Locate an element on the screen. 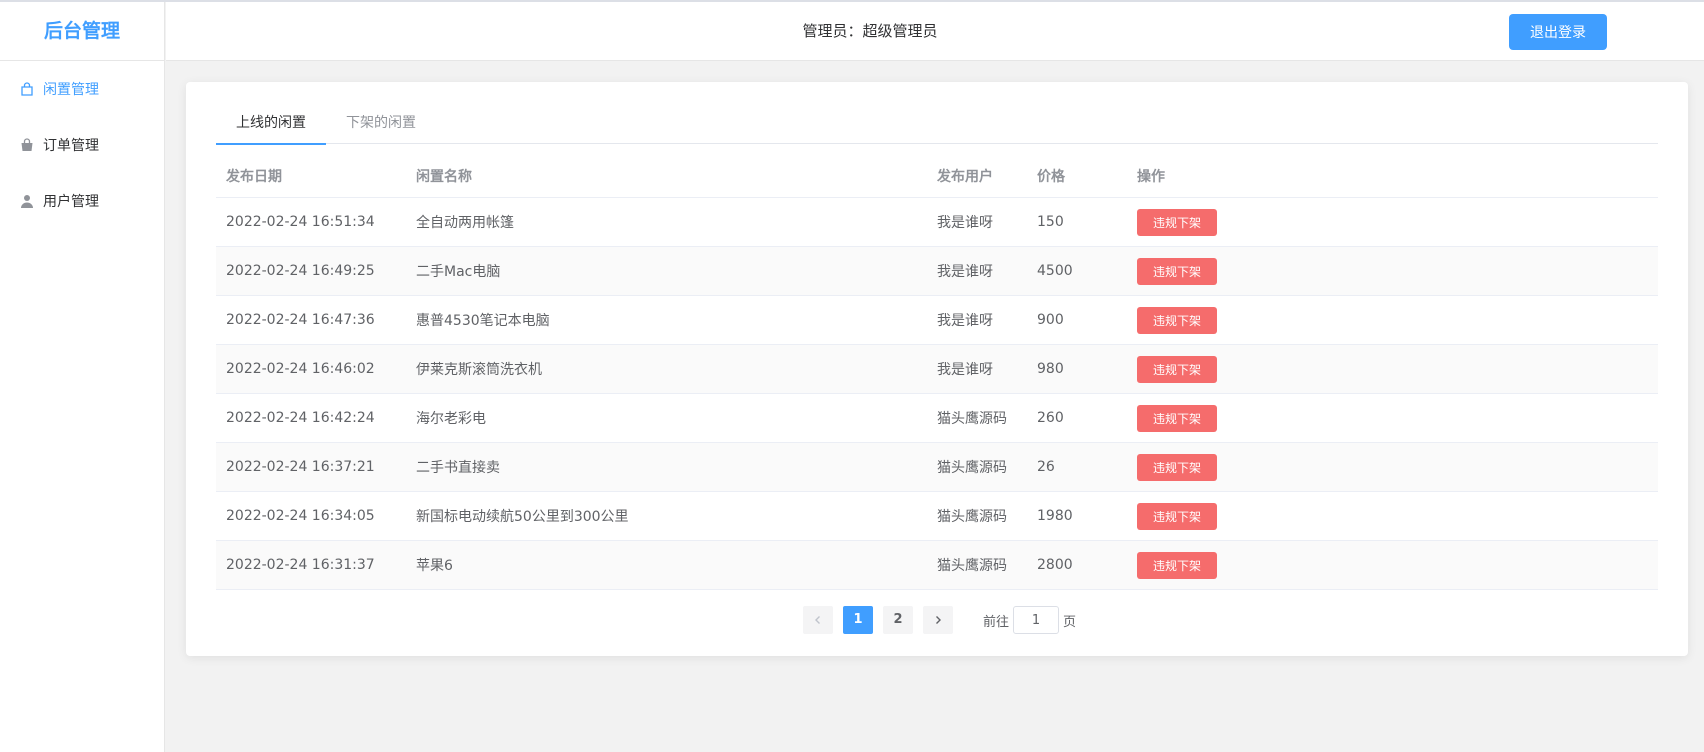 Image resolution: width=1704 pixels, height=752 pixels. goto-page-input is located at coordinates (1036, 620).